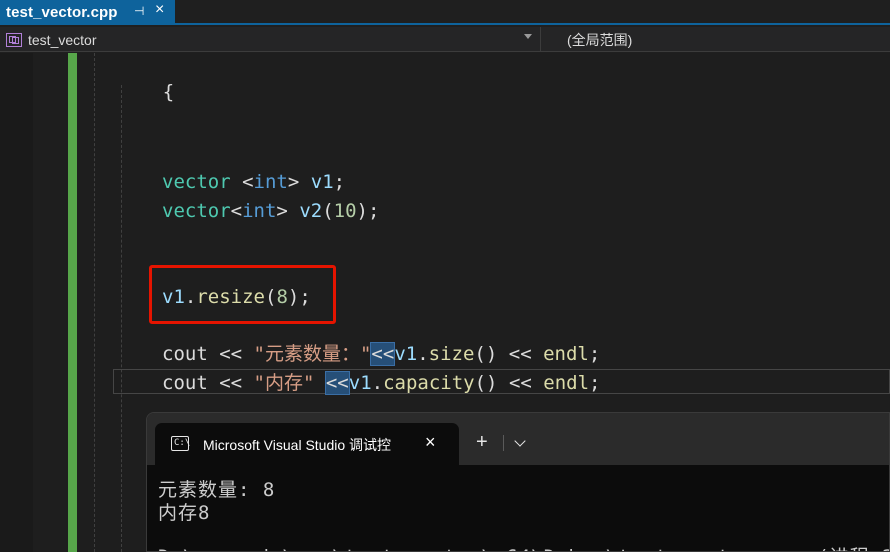 This screenshot has width=890, height=552. I want to click on nav-divider, so click(540, 39).